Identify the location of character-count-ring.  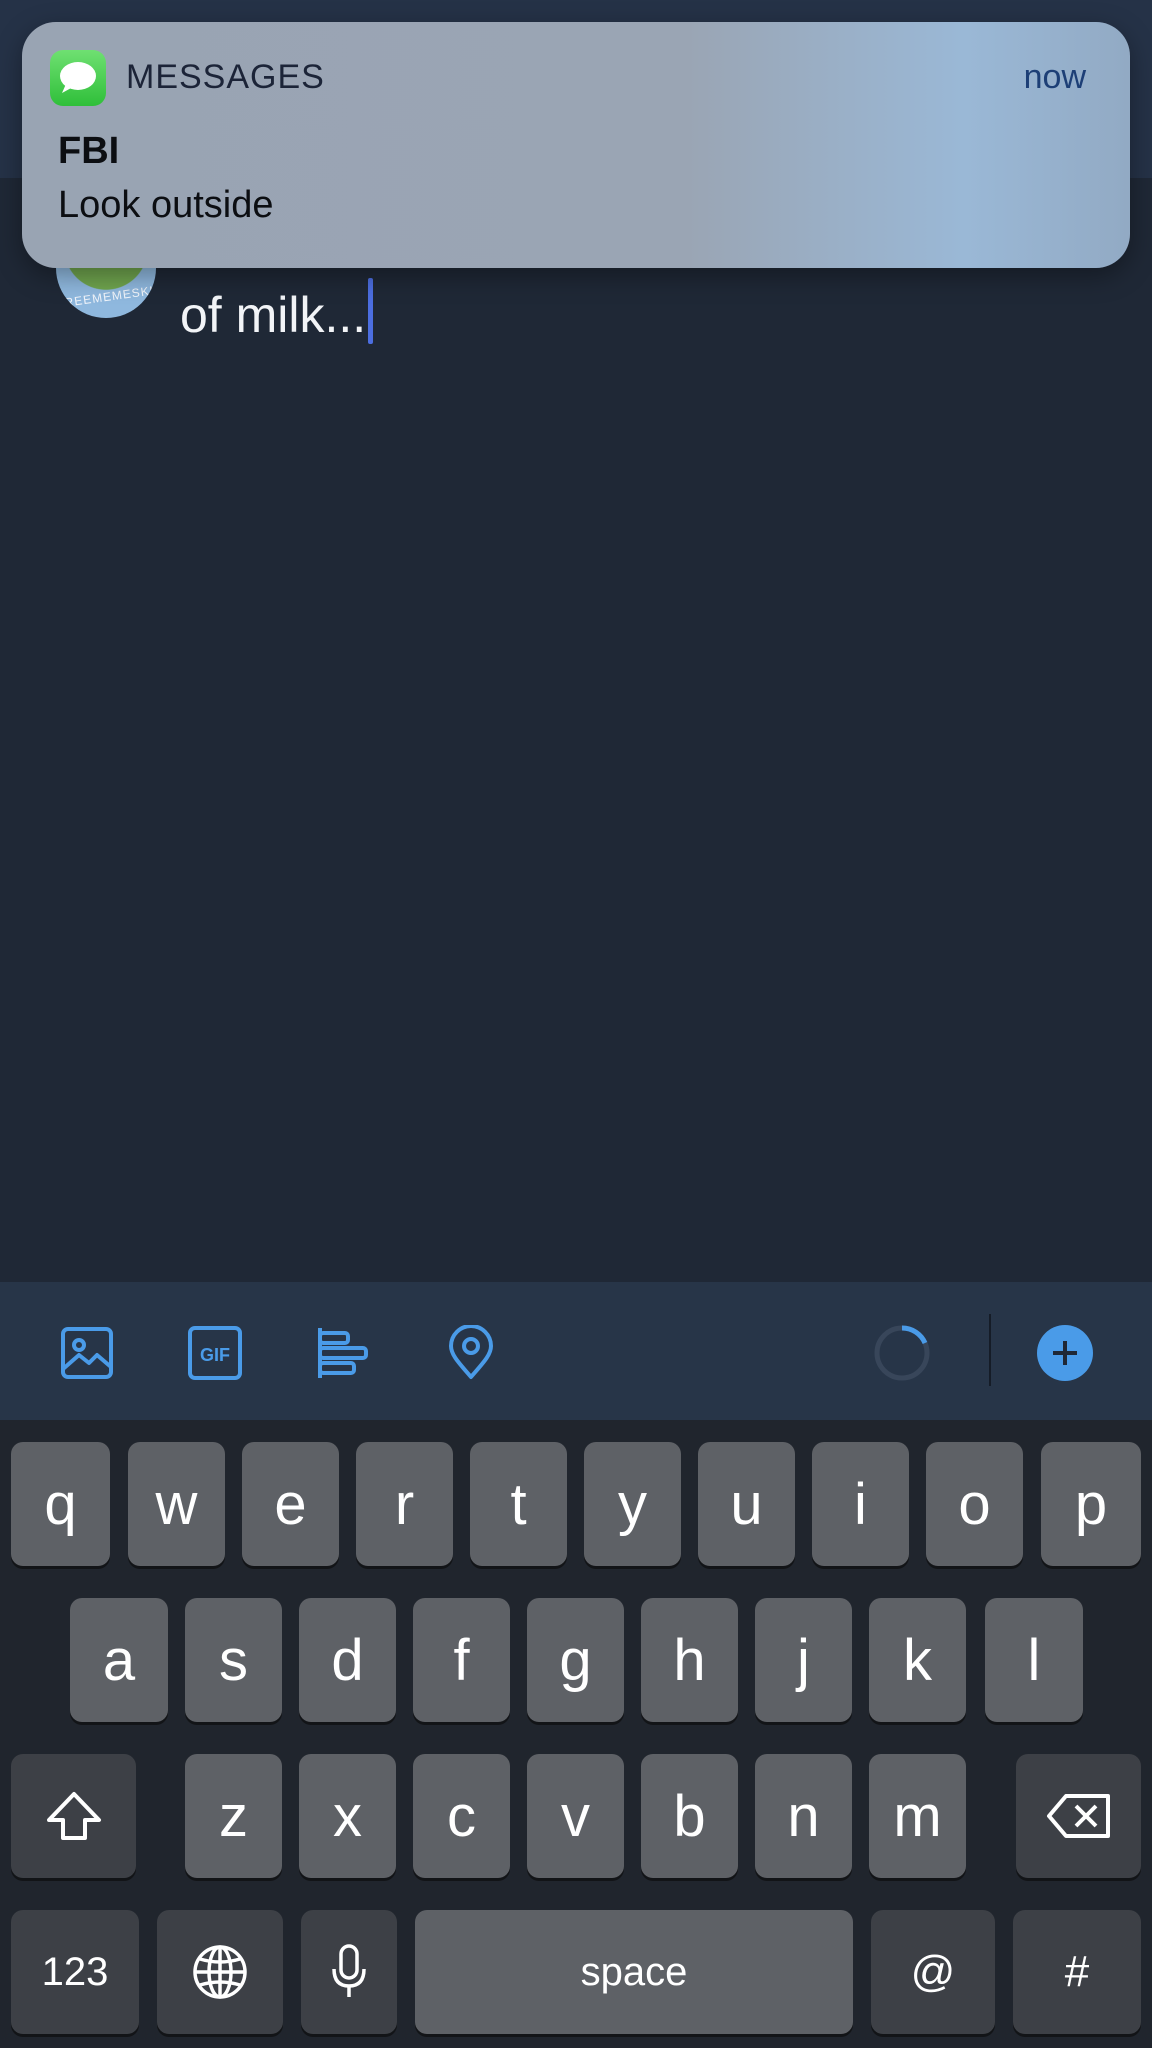
(902, 1353).